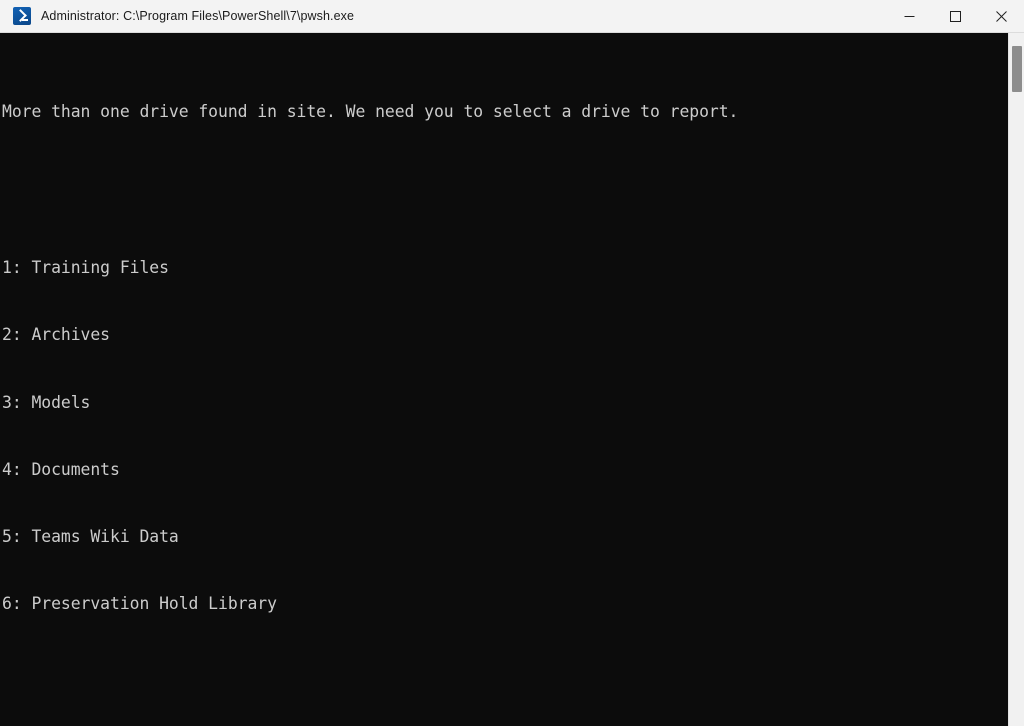 The height and width of the screenshot is (726, 1024). Describe the element at coordinates (90, 536) in the screenshot. I see `drive-option-5: 5: Teams Wiki Data` at that location.